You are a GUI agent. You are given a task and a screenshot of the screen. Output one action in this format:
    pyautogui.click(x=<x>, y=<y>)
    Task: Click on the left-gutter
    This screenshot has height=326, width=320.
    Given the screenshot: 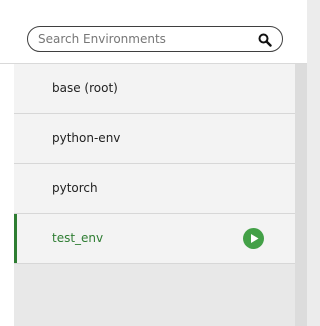 What is the action you would take?
    pyautogui.click(x=7, y=195)
    